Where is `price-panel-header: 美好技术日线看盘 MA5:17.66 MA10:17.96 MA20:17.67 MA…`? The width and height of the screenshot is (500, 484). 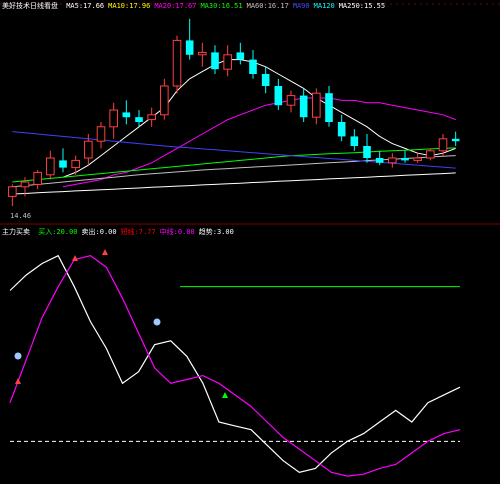
price-panel-header: 美好技术日线看盘 MA5:17.66 MA10:17.96 MA20:17.67 MA… is located at coordinates (195, 6).